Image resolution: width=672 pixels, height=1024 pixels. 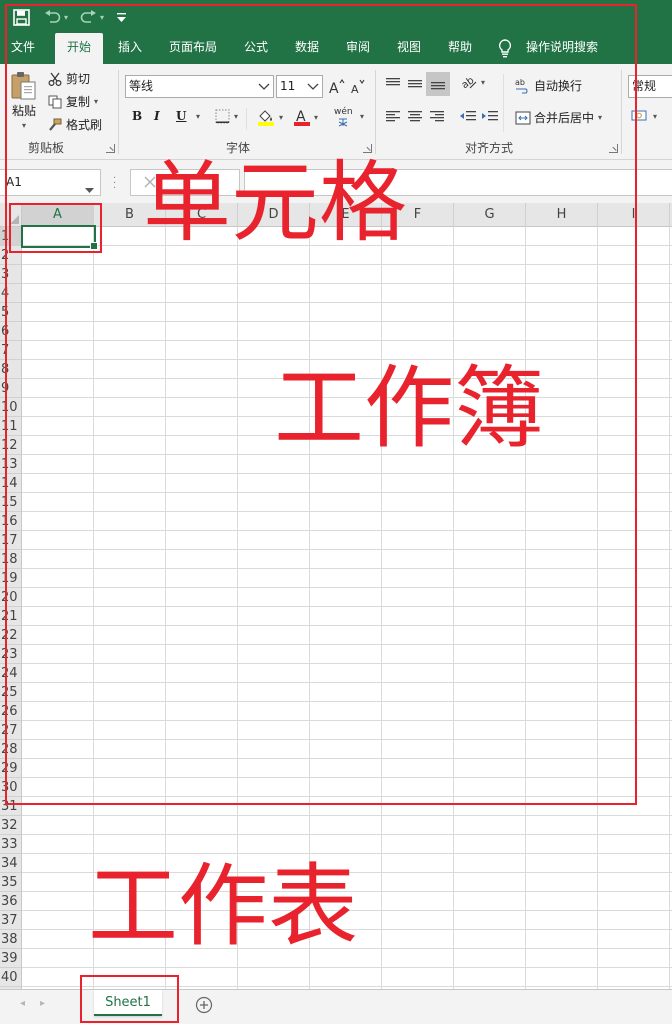 What do you see at coordinates (10, 901) in the screenshot?
I see `row-header-36: 36` at bounding box center [10, 901].